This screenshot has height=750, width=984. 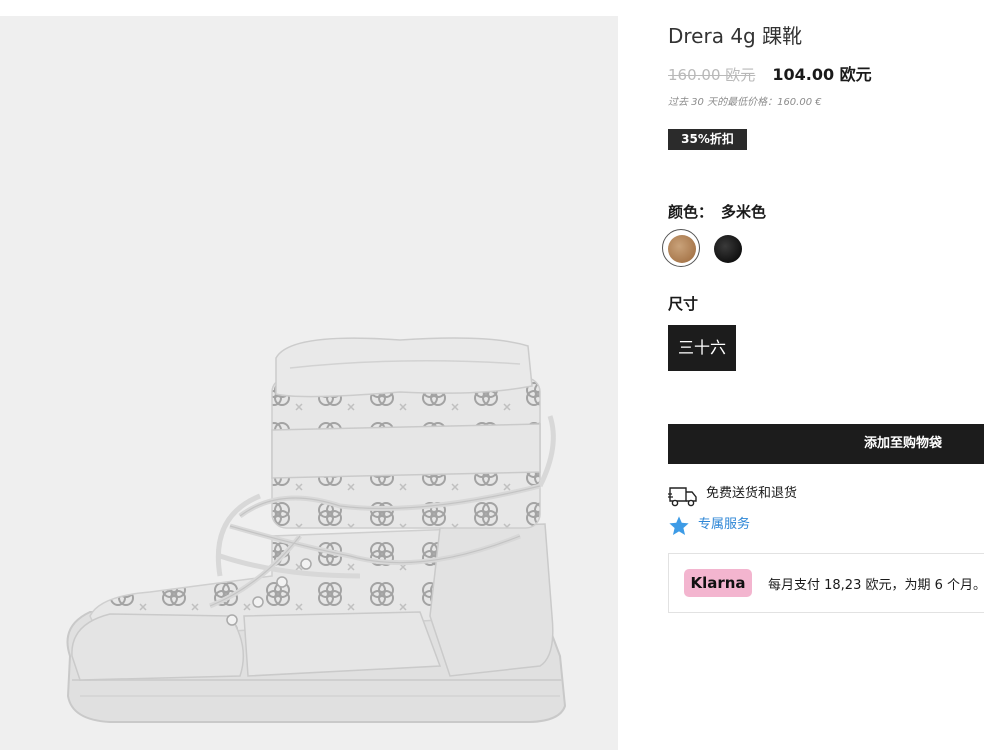 I want to click on discount-badge: 35%折扣, so click(x=707, y=139).